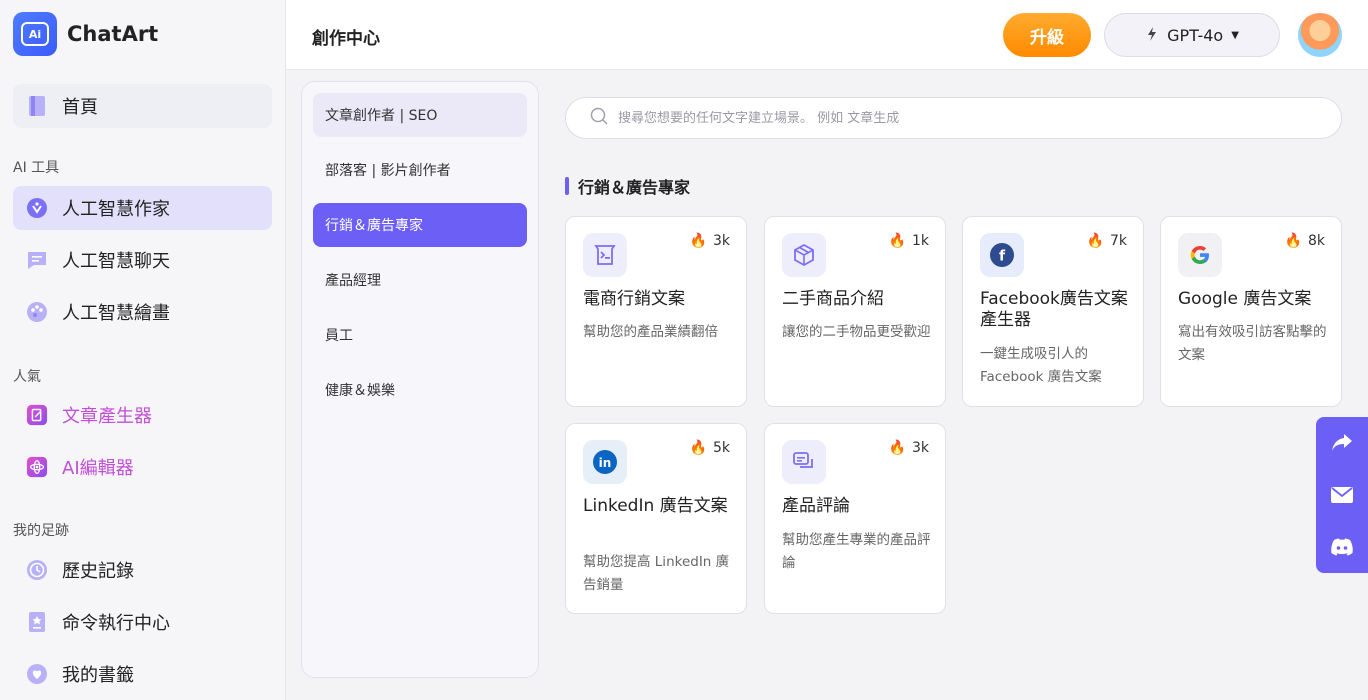 This screenshot has height=700, width=1368. I want to click on discord-button, so click(1342, 547).